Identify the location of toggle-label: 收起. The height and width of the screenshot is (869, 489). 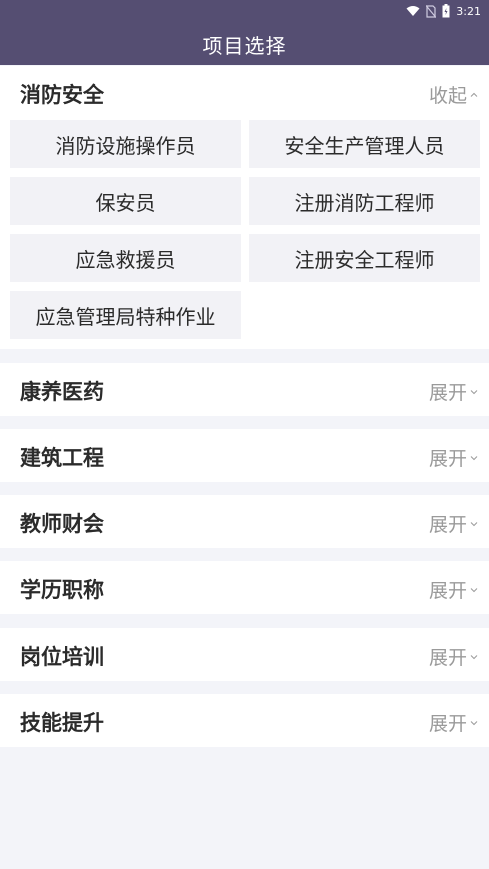
(447, 96).